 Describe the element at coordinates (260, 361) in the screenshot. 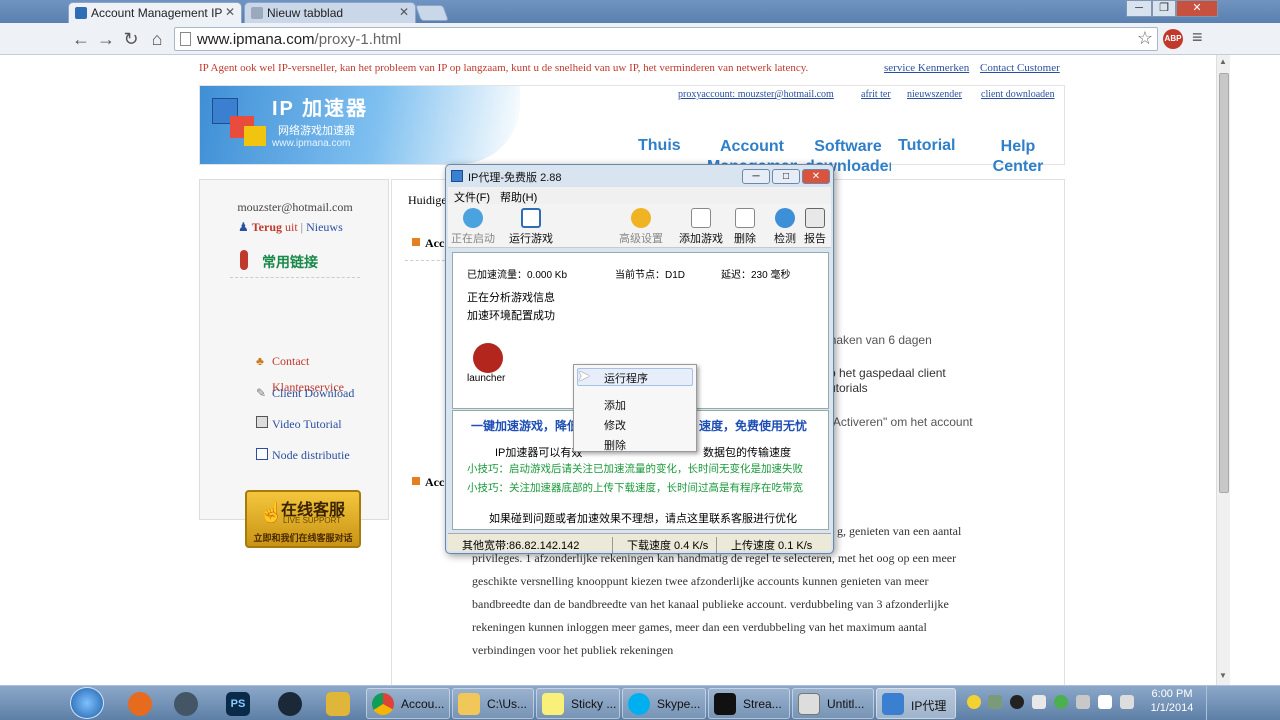

I see `qq-penguin-icon: ♣` at that location.